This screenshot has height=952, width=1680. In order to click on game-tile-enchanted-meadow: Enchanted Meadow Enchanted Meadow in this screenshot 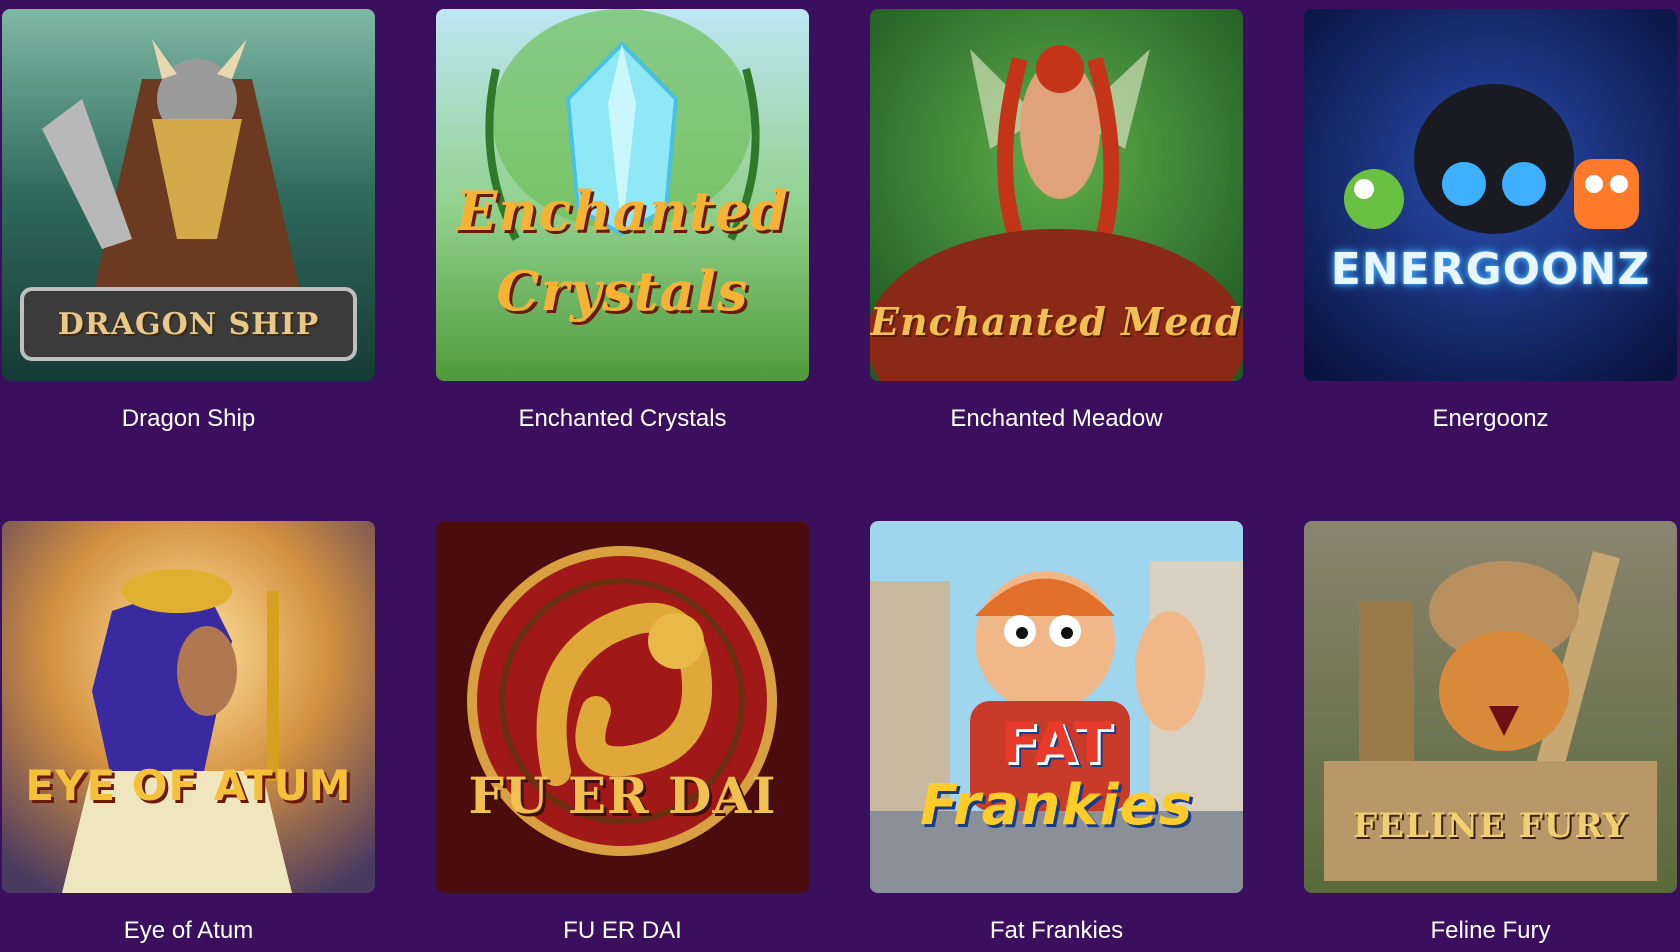, I will do `click(1056, 221)`.